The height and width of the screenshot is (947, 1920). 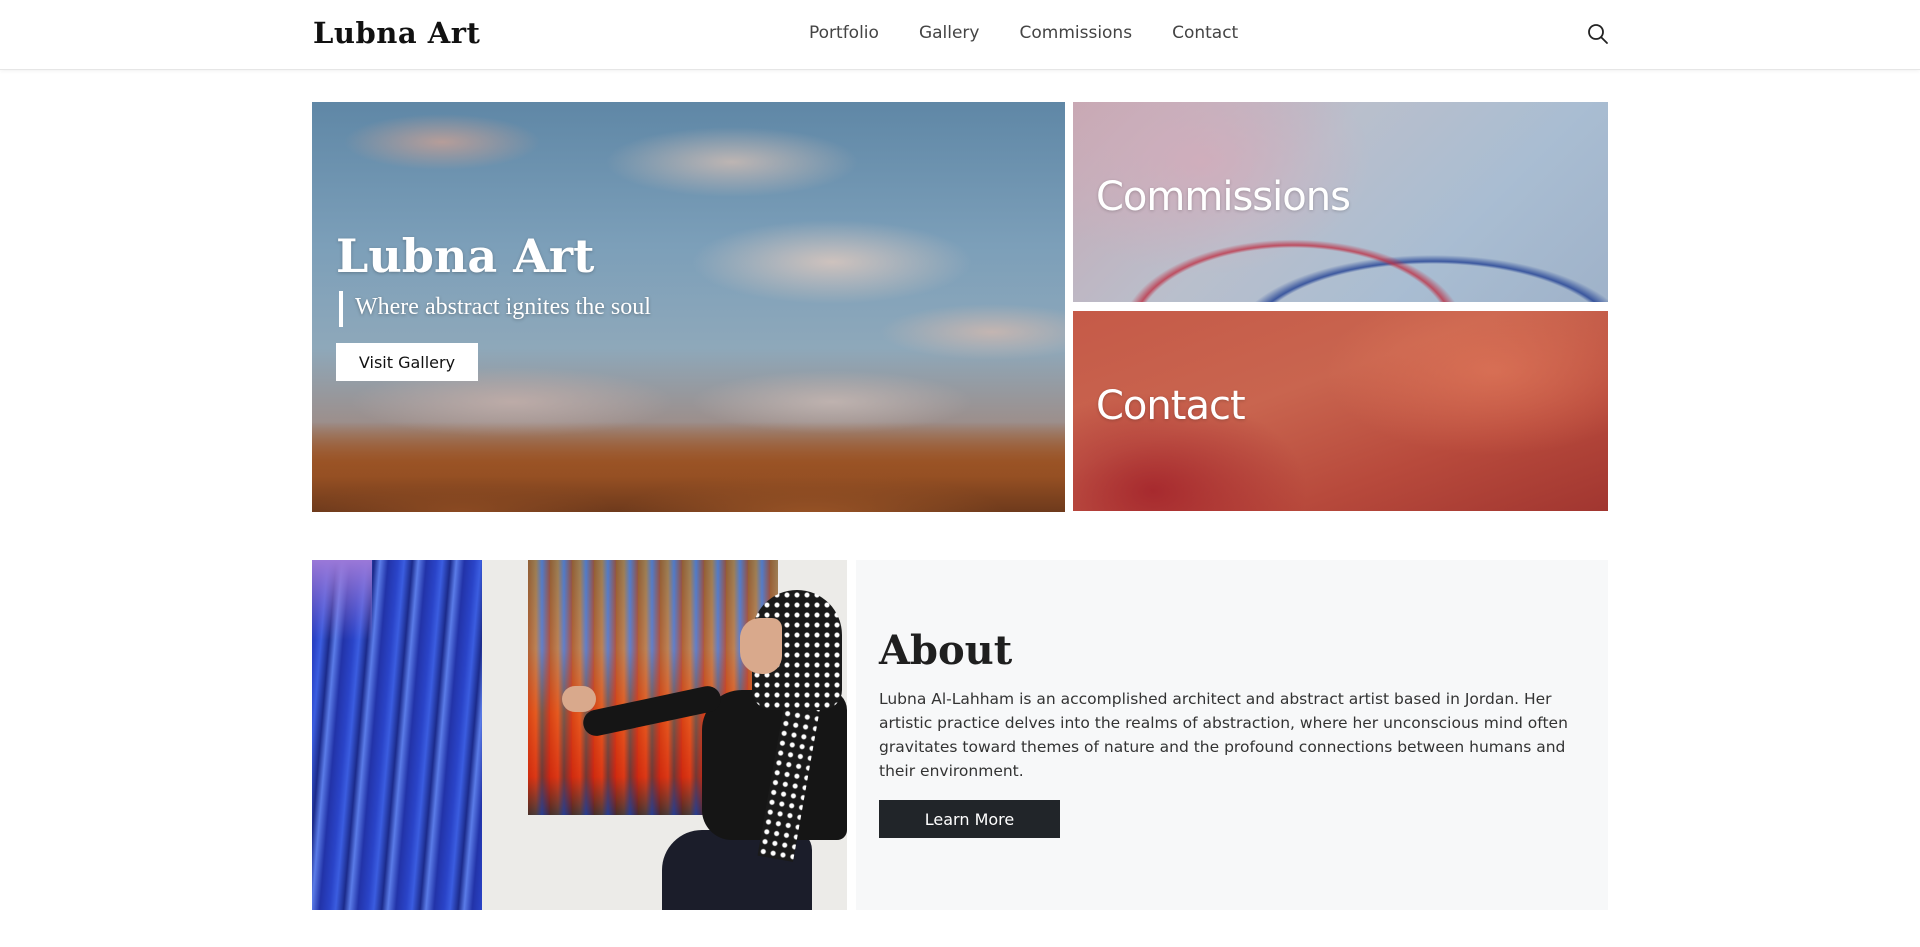 I want to click on contact-tile-label: Contact, so click(x=1171, y=406).